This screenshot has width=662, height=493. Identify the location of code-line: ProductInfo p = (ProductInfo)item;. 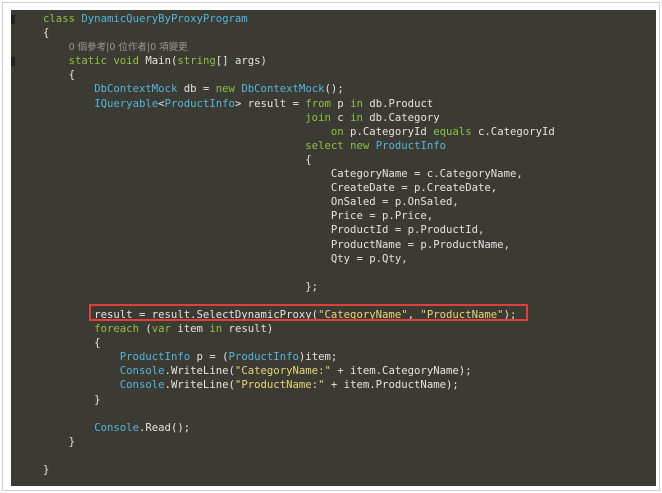
(299, 357).